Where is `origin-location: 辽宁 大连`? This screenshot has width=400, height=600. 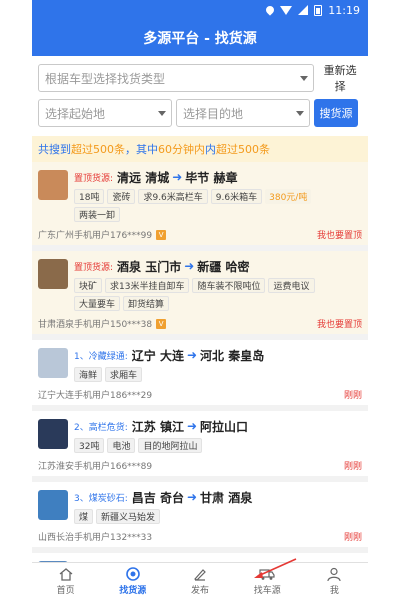
origin-location: 辽宁 大连 is located at coordinates (157, 355).